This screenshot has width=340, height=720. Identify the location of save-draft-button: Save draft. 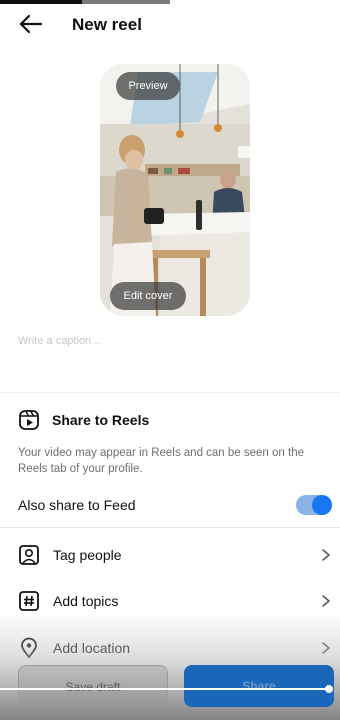
(93, 686).